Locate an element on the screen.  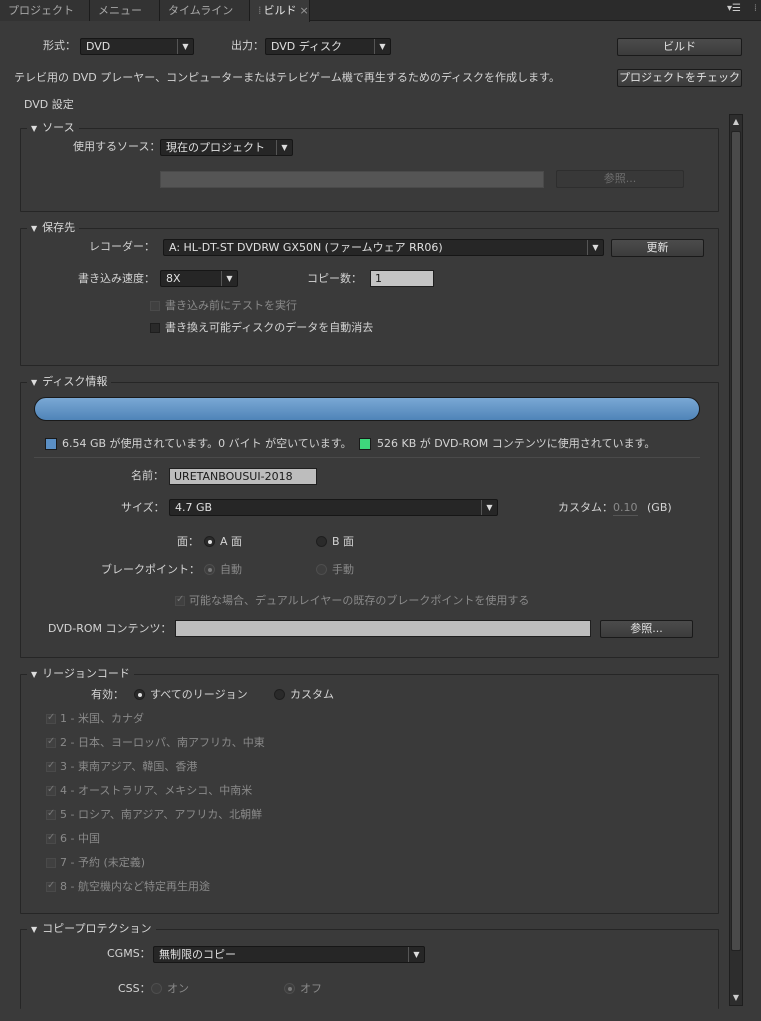
region-7-label: 7 - 予約 (未定義) is located at coordinates (103, 862).